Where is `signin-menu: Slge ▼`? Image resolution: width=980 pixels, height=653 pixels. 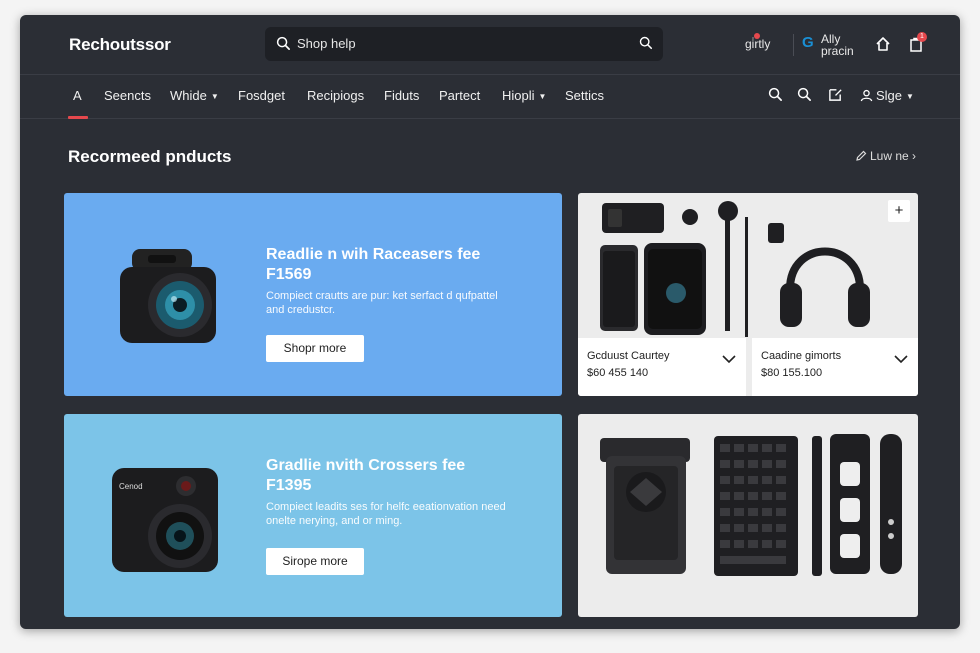
signin-menu: Slge ▼ is located at coordinates (887, 96).